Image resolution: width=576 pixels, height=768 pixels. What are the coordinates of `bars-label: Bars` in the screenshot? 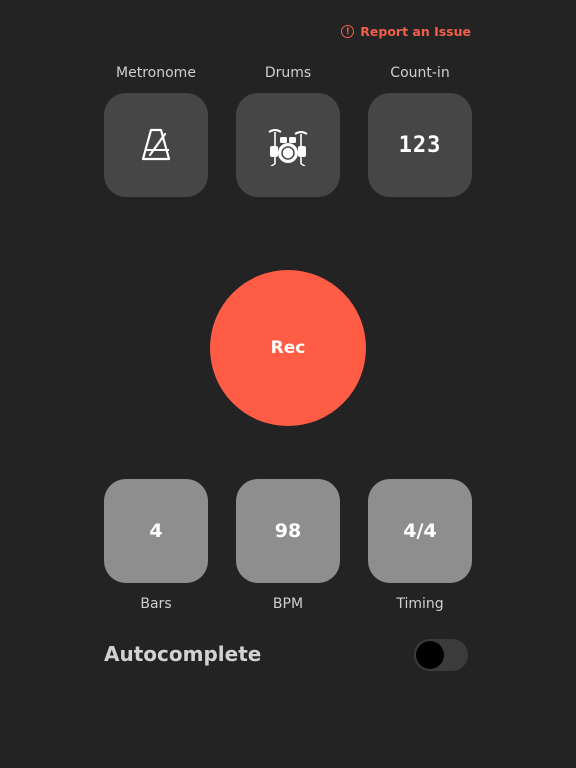 It's located at (156, 604).